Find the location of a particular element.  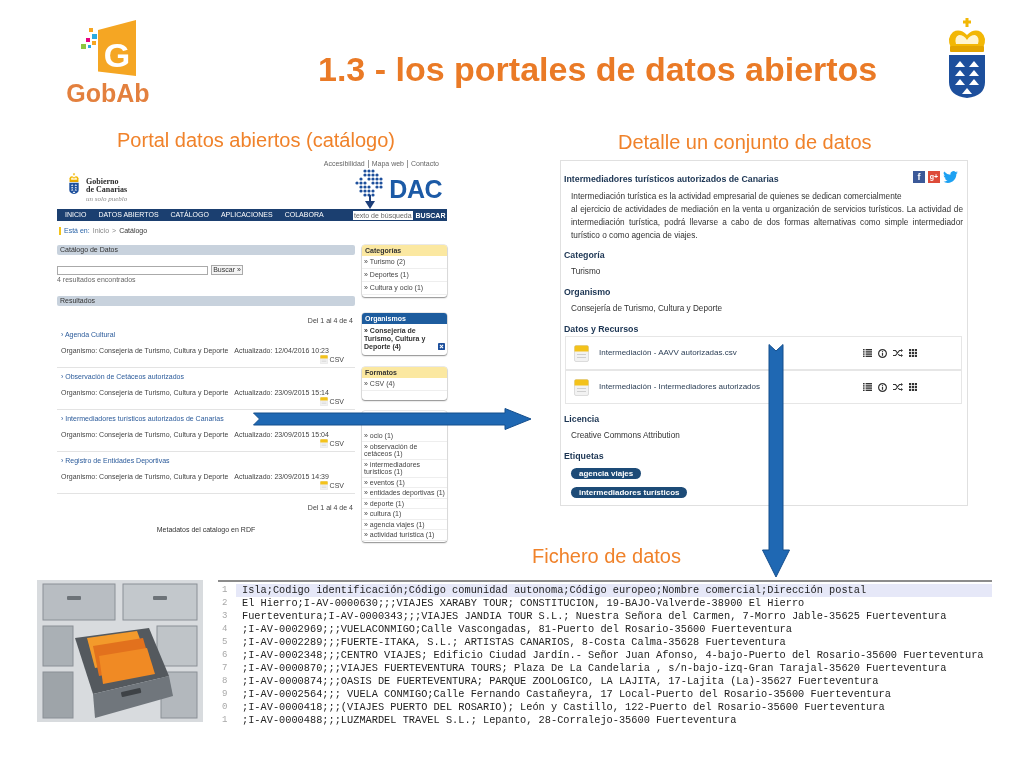

field-heading: Datos y Recursos is located at coordinates (601, 329).